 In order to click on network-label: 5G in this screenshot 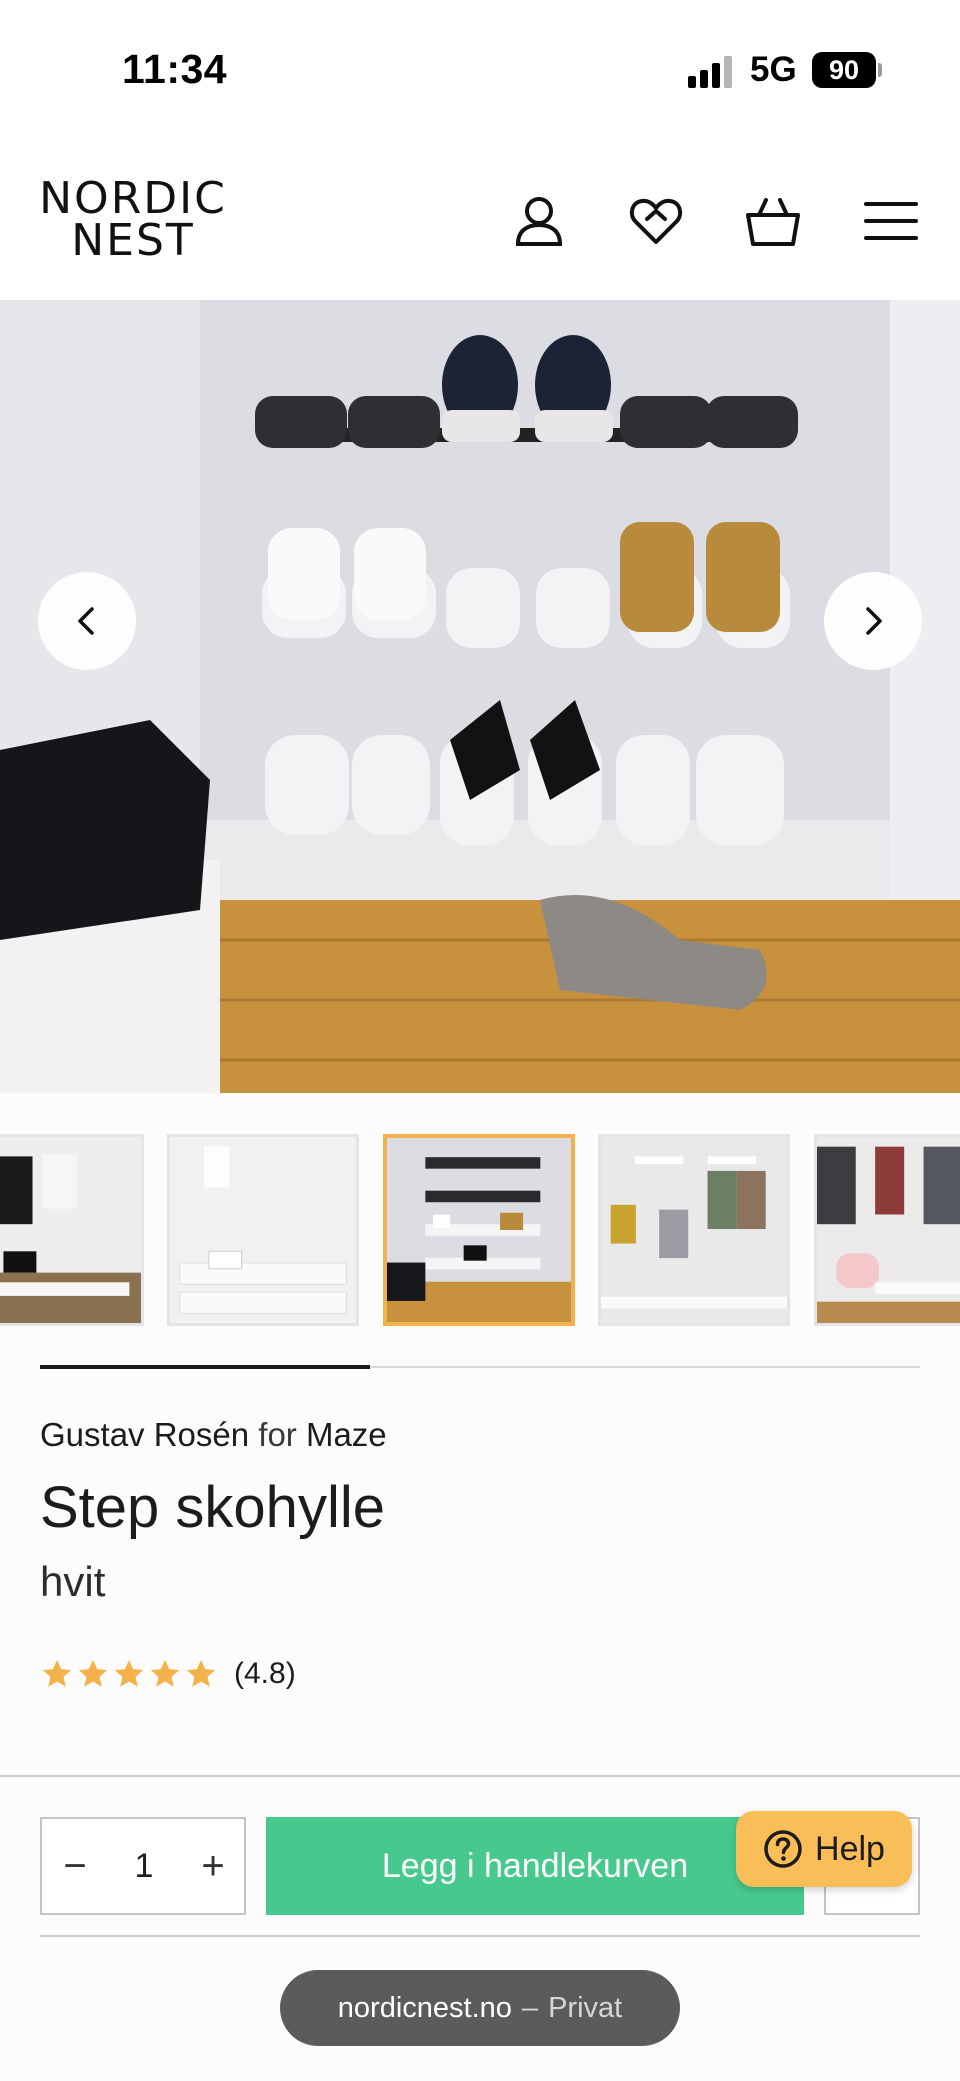, I will do `click(773, 69)`.